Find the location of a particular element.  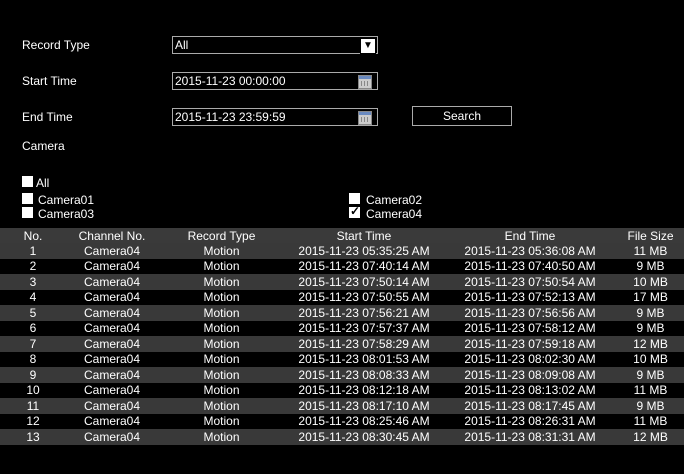

cell-start-time: 2015-11-23 07:40:14 AM is located at coordinates (364, 266).